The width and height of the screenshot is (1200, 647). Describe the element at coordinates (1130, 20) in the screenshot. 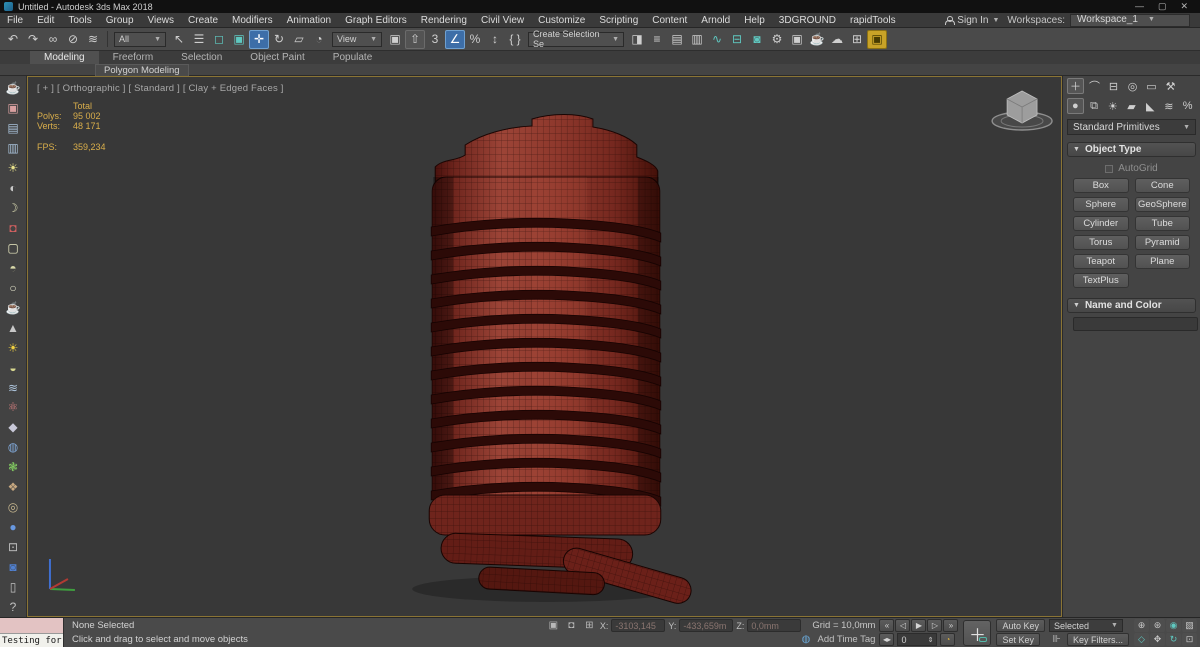

I see `workspaces-dropdown: Workspace_1 ▼` at that location.